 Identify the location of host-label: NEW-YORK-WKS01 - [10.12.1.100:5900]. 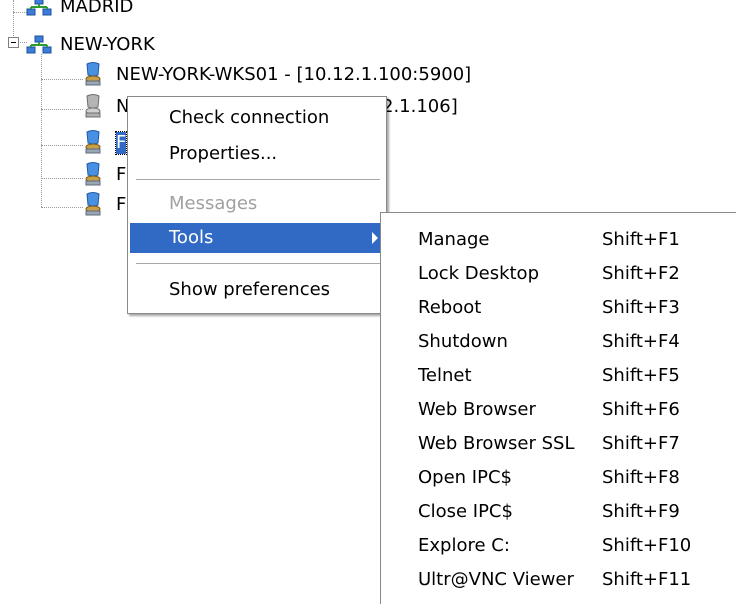
(294, 74).